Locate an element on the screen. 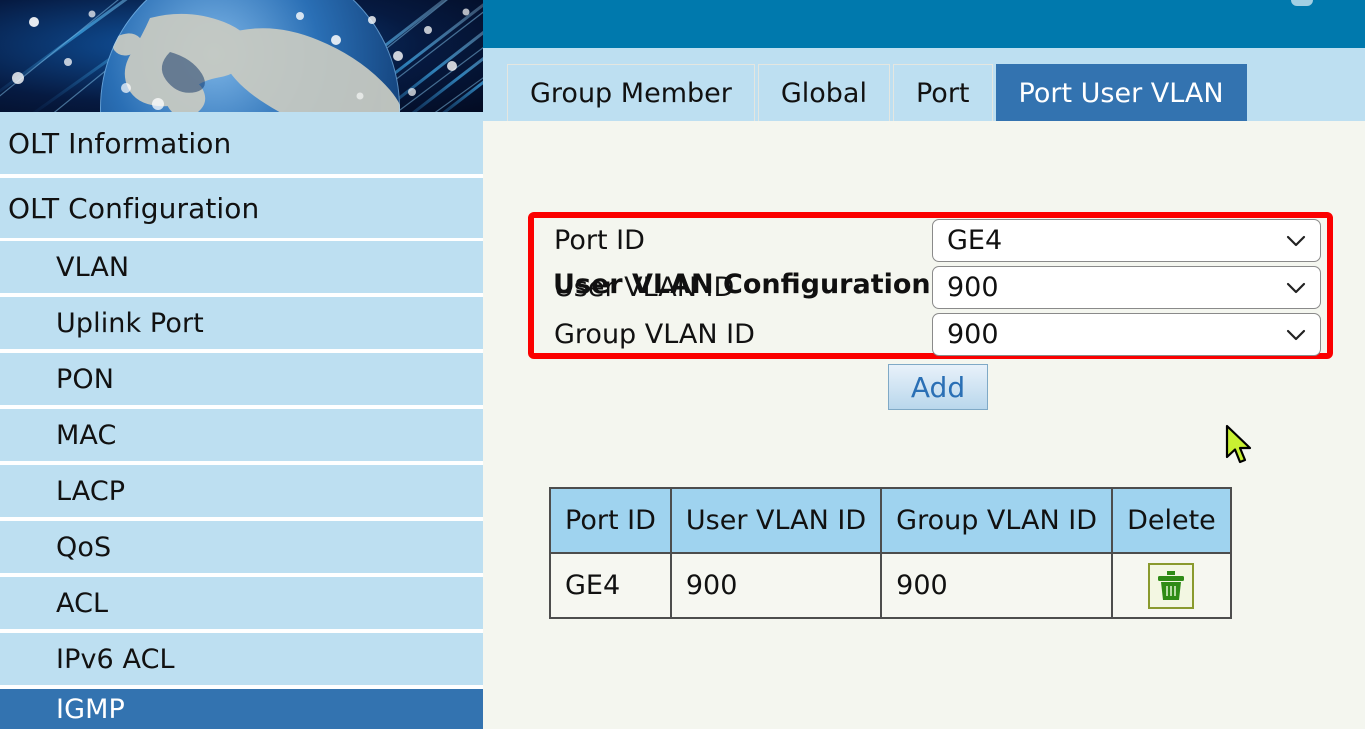 The width and height of the screenshot is (1365, 729). cell-user-vlan-id: 900 is located at coordinates (776, 585).